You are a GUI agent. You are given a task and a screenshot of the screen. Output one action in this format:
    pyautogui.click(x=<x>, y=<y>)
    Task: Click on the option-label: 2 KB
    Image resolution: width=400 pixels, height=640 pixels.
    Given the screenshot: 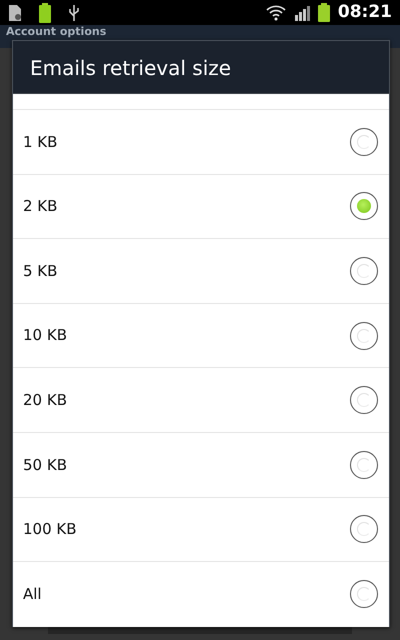 What is the action you would take?
    pyautogui.click(x=40, y=207)
    